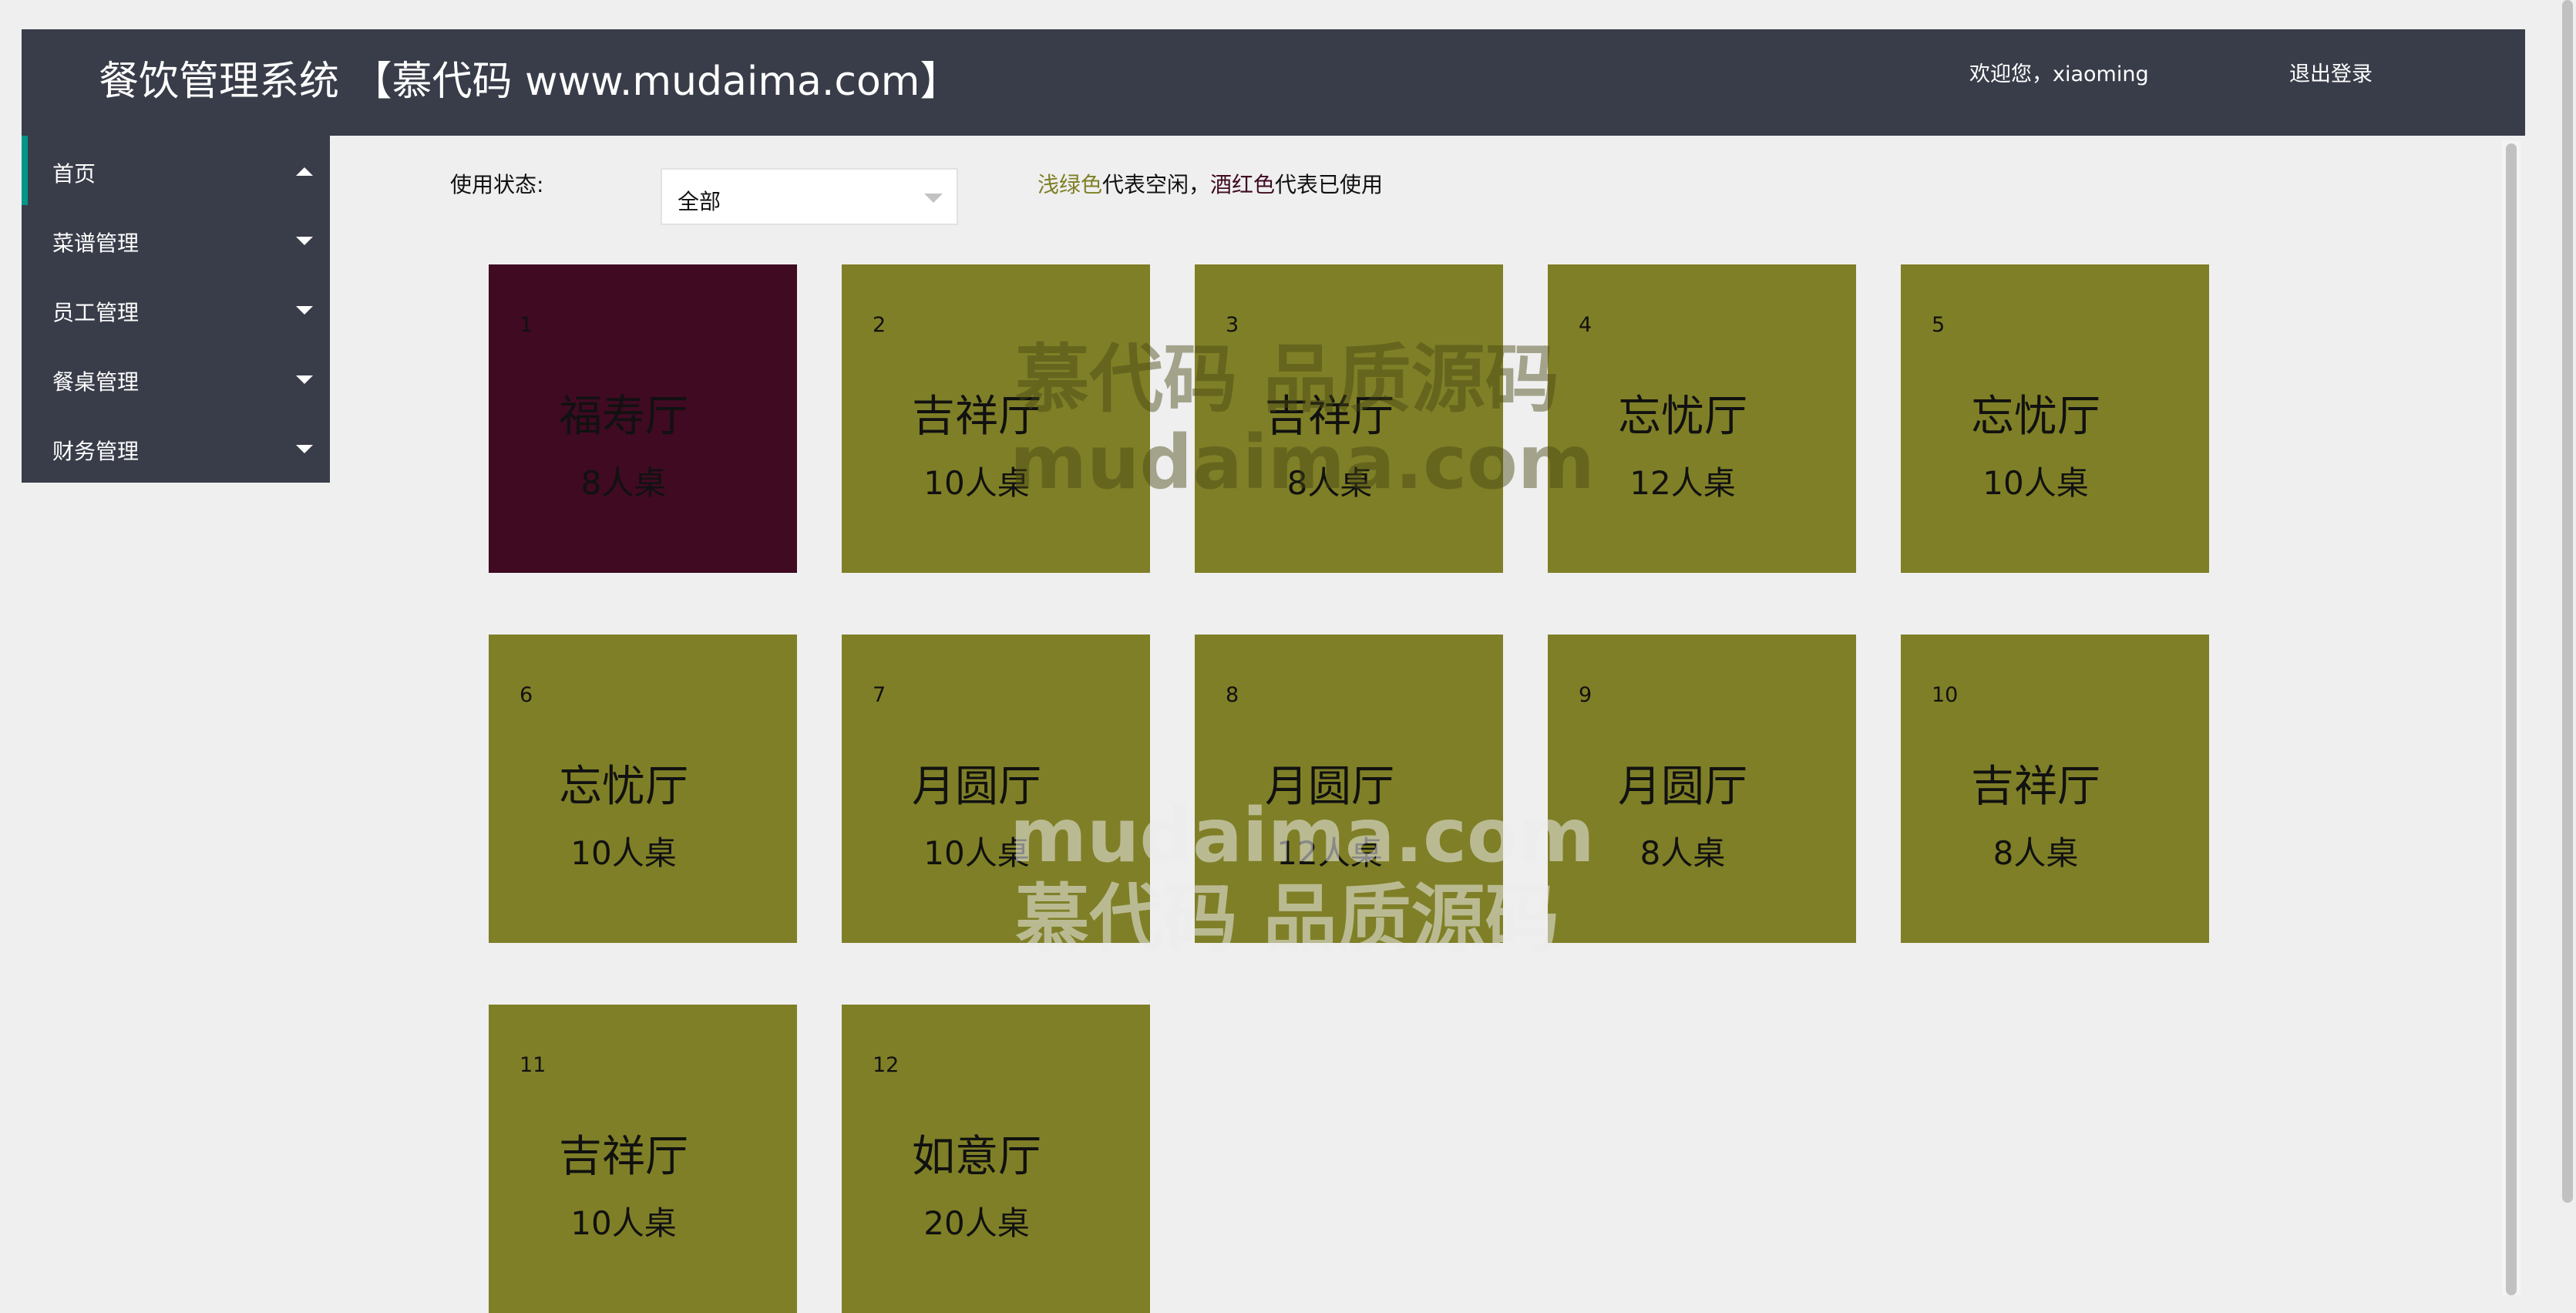  What do you see at coordinates (96, 382) in the screenshot?
I see `sidebar-item-label: 餐桌管理` at bounding box center [96, 382].